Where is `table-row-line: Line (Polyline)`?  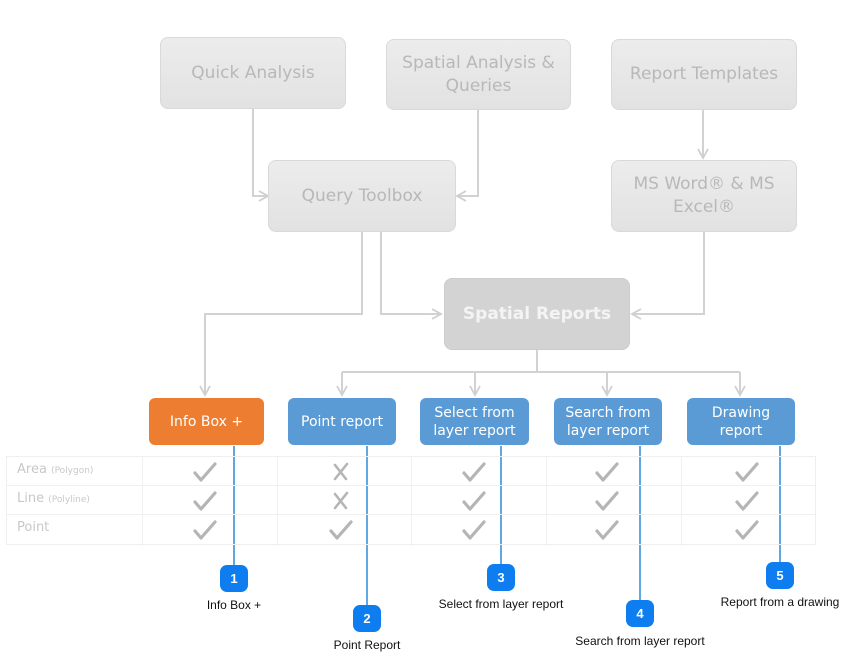
table-row-line: Line (Polyline) is located at coordinates (411, 500).